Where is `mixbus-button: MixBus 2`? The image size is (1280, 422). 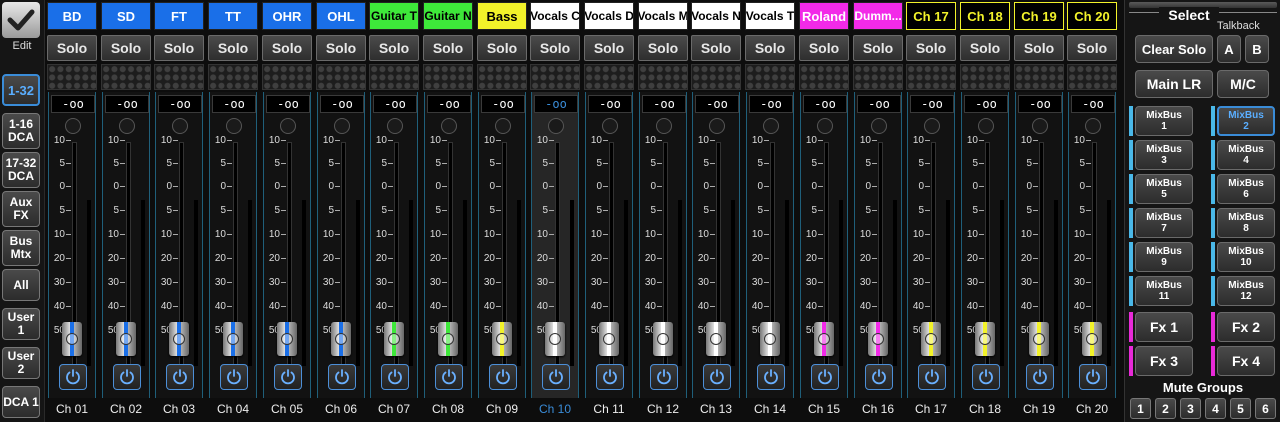
mixbus-button: MixBus 2 is located at coordinates (1246, 121).